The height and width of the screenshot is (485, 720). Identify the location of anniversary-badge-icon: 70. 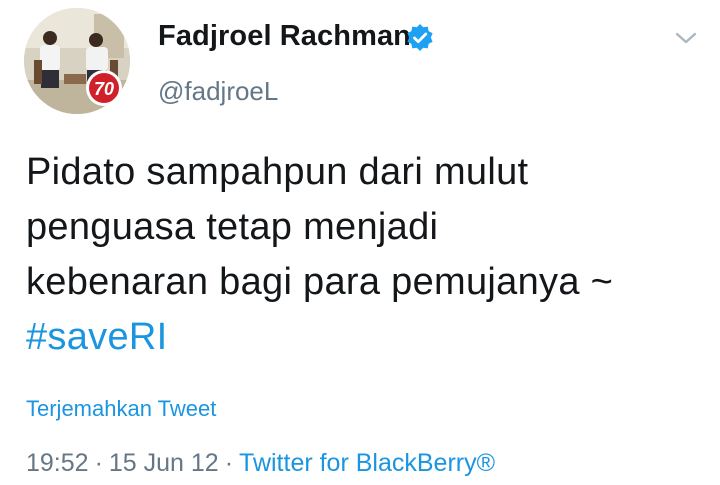
(104, 88).